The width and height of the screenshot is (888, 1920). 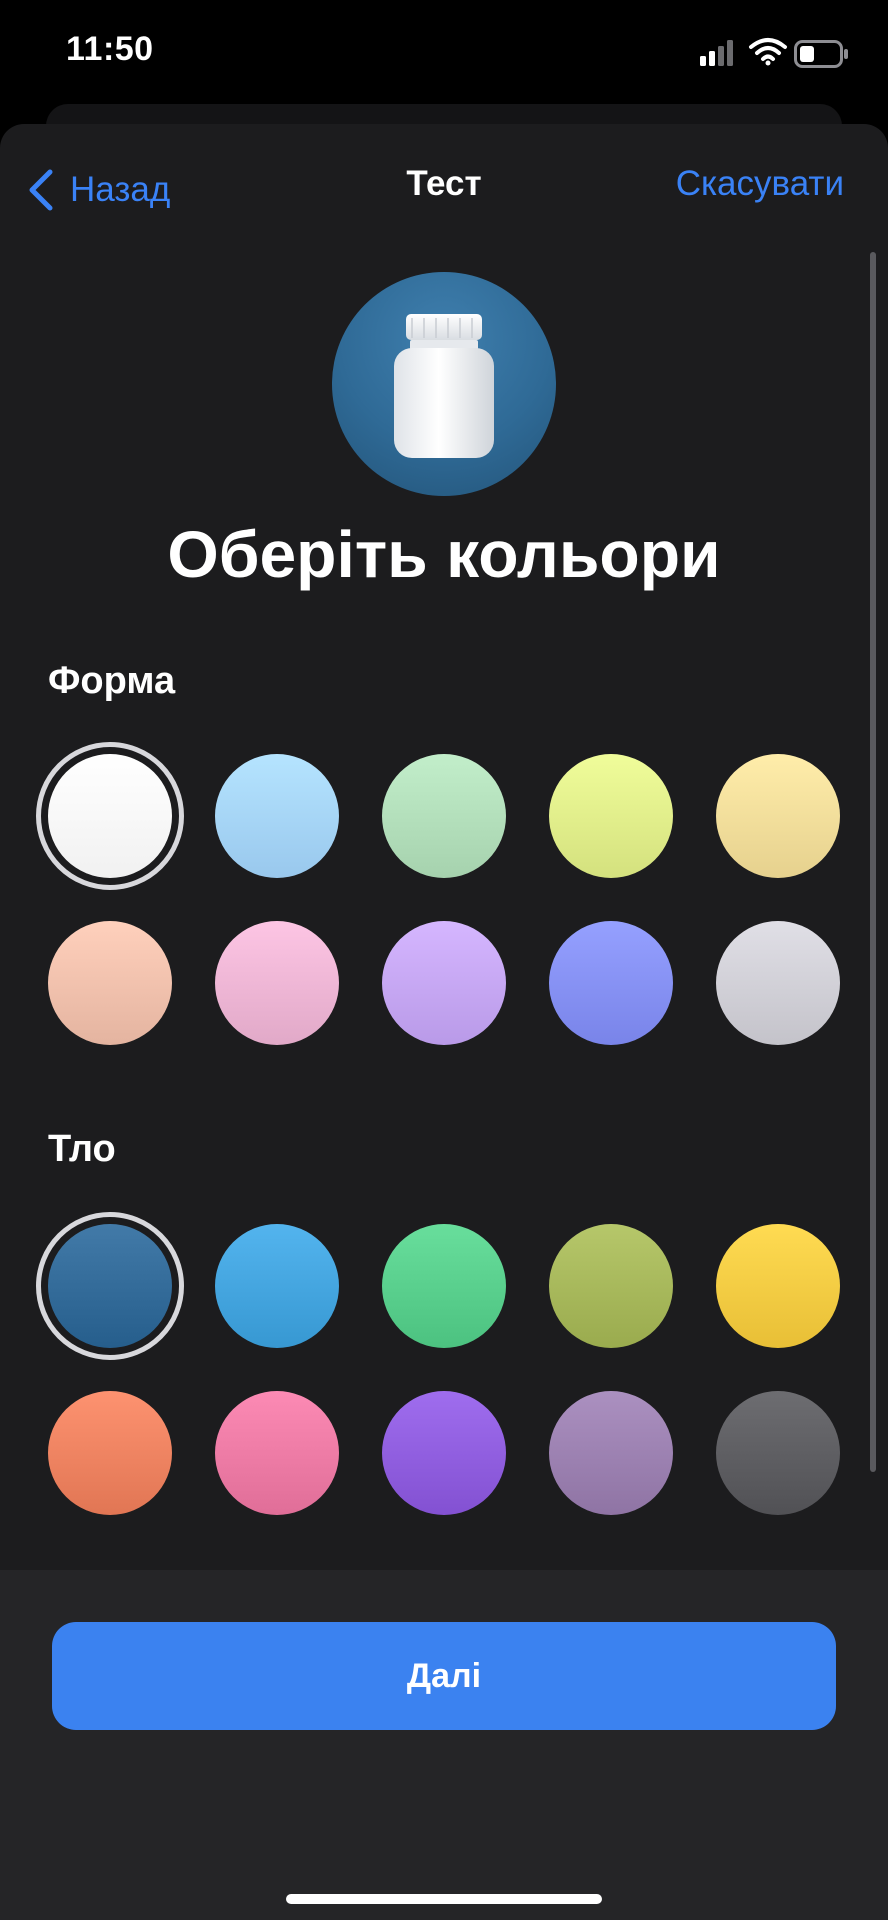 I want to click on page-title: Оберіть кольори, so click(x=444, y=554).